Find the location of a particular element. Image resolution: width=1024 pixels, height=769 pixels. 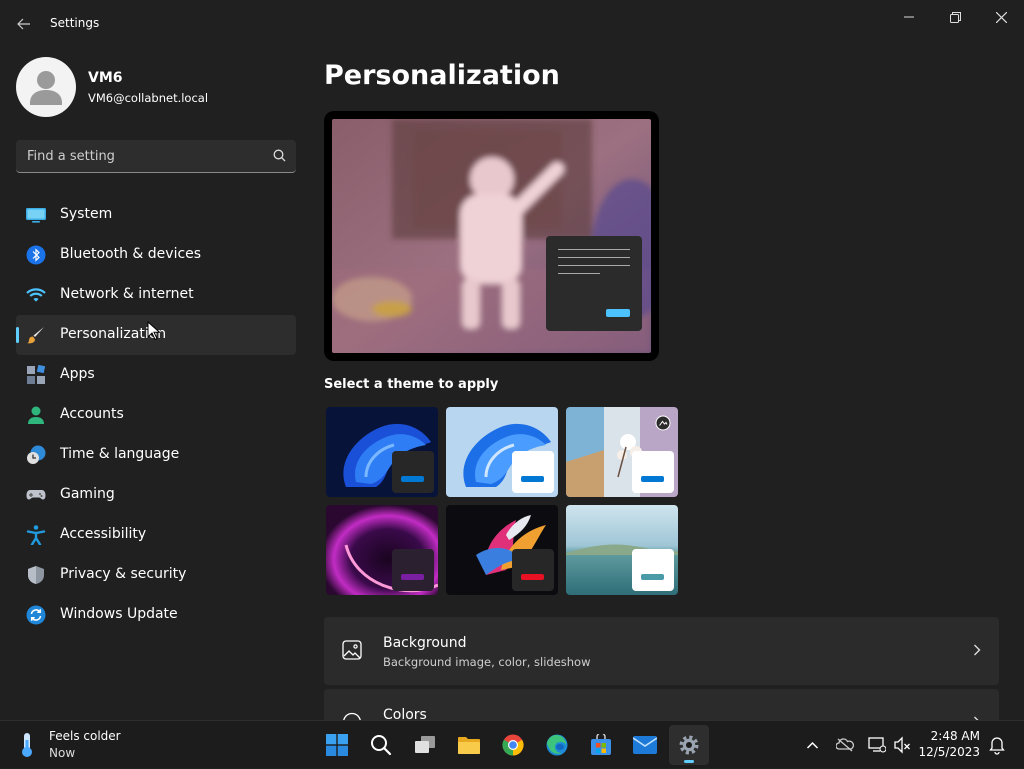

restore-button is located at coordinates (955, 17).